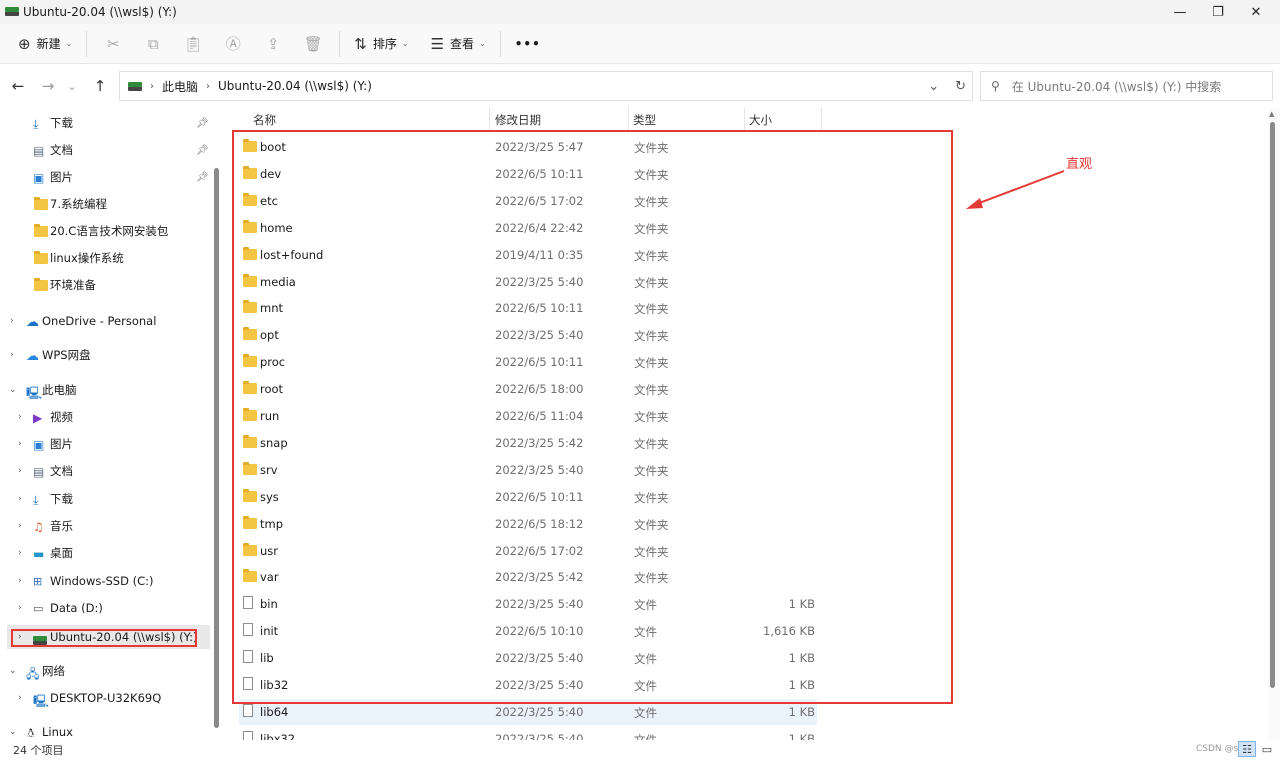 This screenshot has width=1280, height=760. Describe the element at coordinates (546, 86) in the screenshot. I see `address-bar: › 此电脑 › Ubuntu-20.04 (\\wsl$) (Y:) ⌄ ↻` at that location.